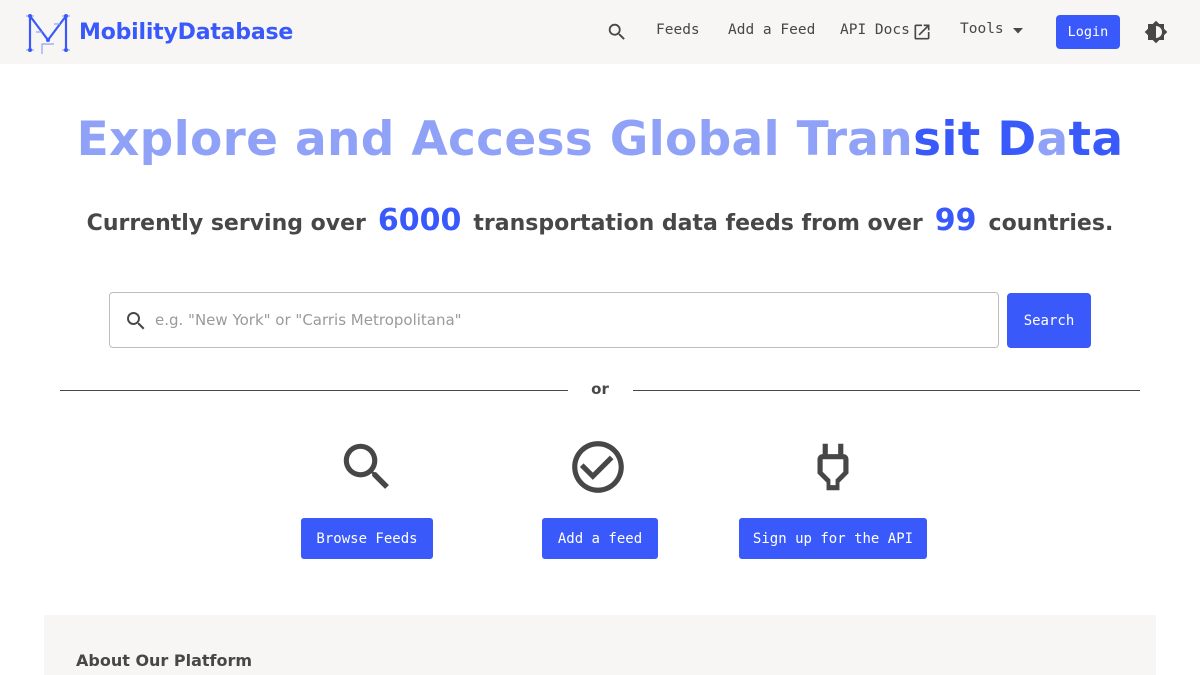  What do you see at coordinates (164, 660) in the screenshot?
I see `about-title: About Our Platform` at bounding box center [164, 660].